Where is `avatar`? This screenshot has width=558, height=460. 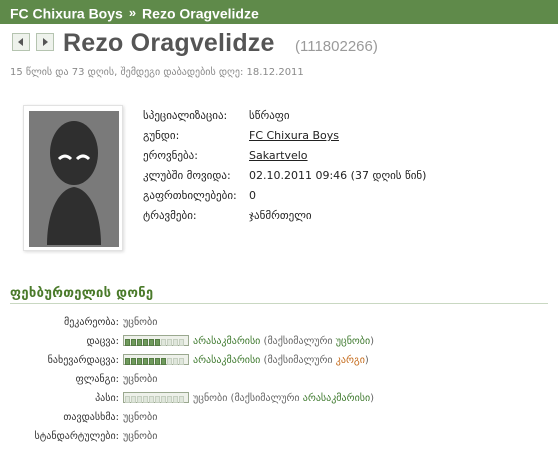 avatar is located at coordinates (73, 178).